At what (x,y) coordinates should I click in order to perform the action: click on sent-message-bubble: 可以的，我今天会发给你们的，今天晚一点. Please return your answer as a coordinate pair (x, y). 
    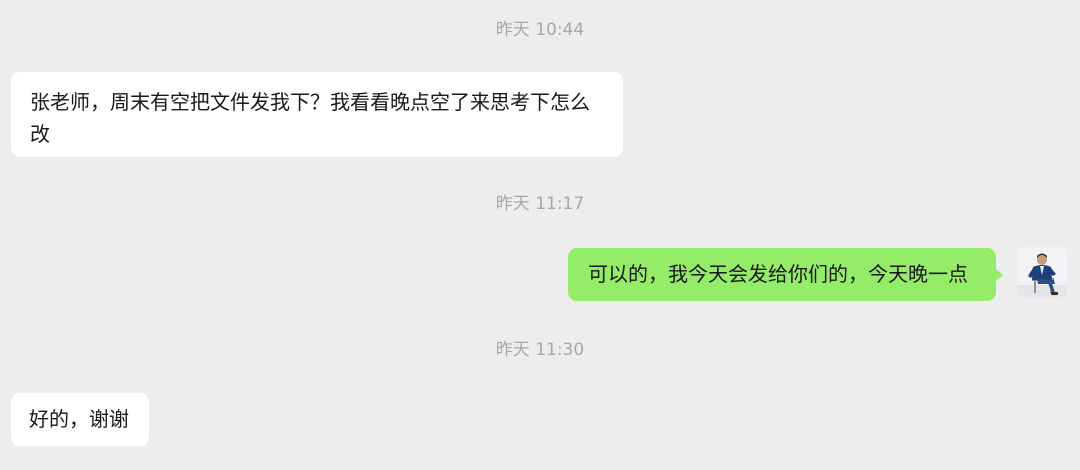
    Looking at the image, I should click on (785, 274).